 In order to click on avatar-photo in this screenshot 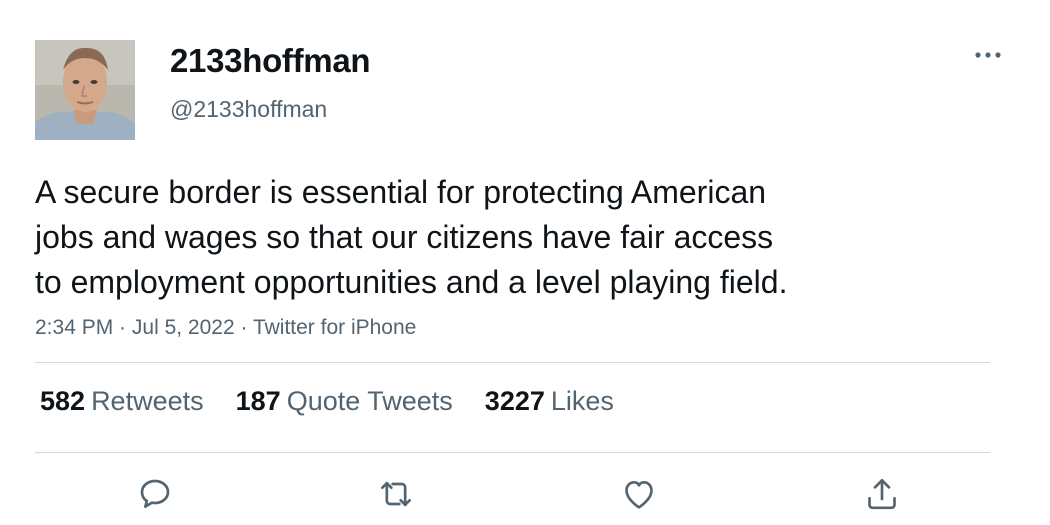, I will do `click(85, 90)`.